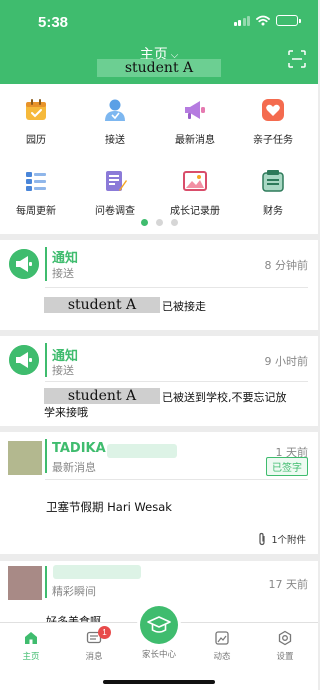 This screenshot has width=320, height=690. I want to click on tab-label: 设置, so click(284, 657).